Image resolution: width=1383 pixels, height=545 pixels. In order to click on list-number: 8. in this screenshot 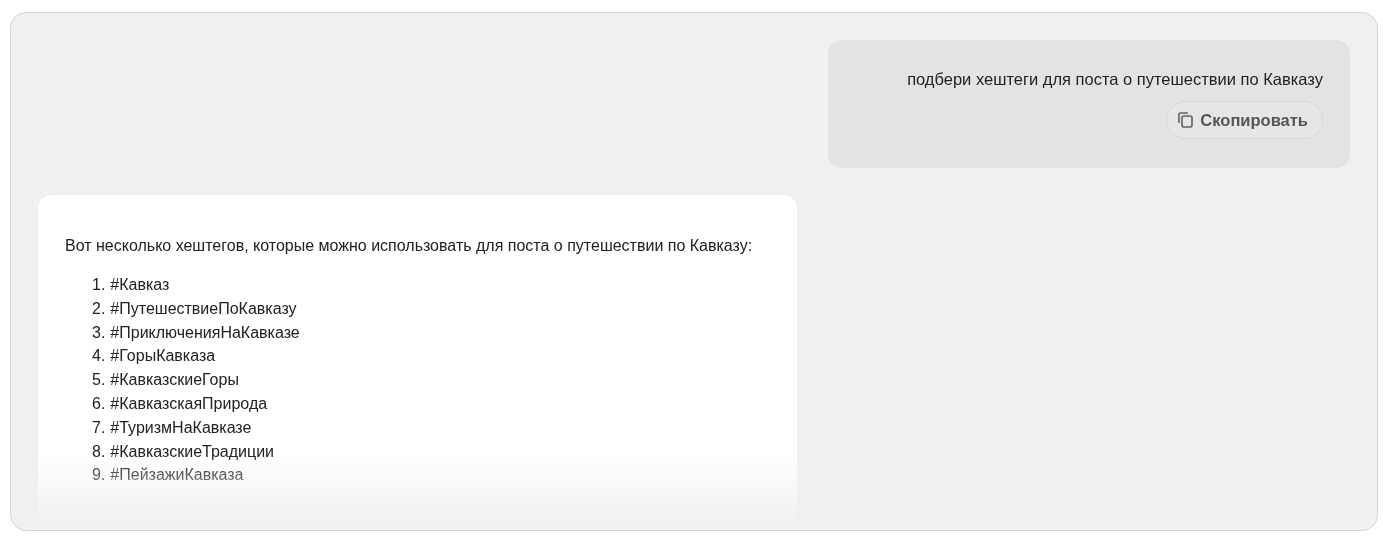, I will do `click(99, 451)`.